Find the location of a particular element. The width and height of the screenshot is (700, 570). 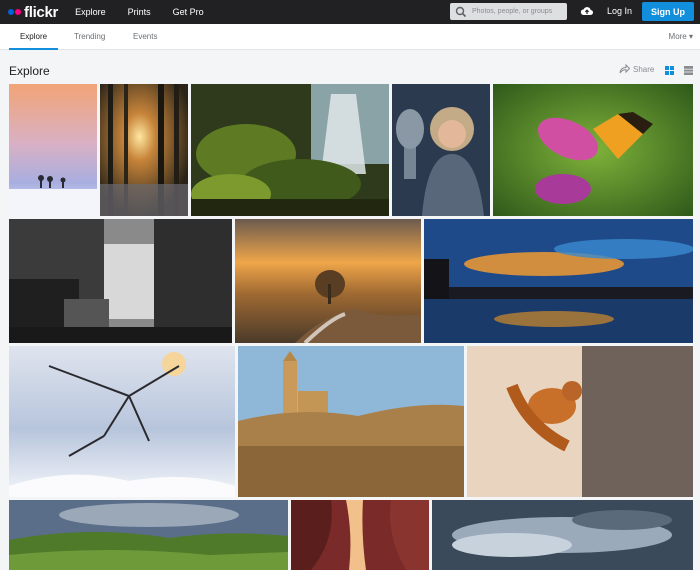

signup-button: Sign Up is located at coordinates (668, 11).